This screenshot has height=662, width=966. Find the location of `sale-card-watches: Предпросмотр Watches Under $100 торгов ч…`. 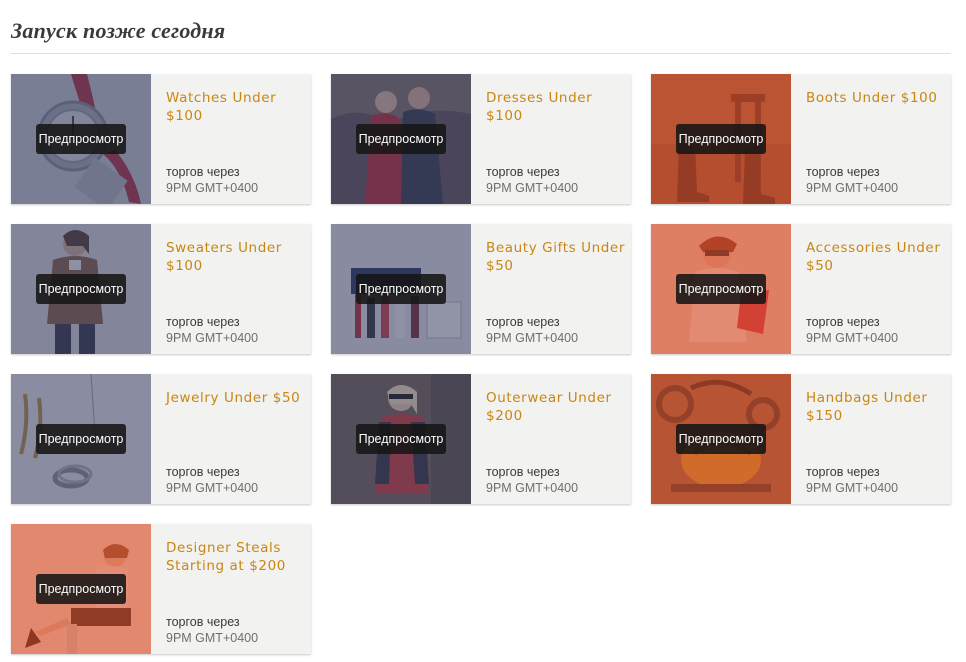

sale-card-watches: Предпросмотр Watches Under $100 торгов ч… is located at coordinates (161, 139).